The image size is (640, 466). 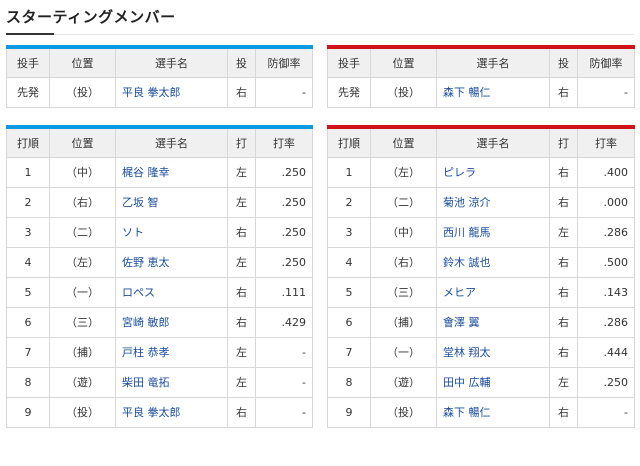 I want to click on pitcher-name-link: 平良 拳太郎, so click(x=171, y=92).